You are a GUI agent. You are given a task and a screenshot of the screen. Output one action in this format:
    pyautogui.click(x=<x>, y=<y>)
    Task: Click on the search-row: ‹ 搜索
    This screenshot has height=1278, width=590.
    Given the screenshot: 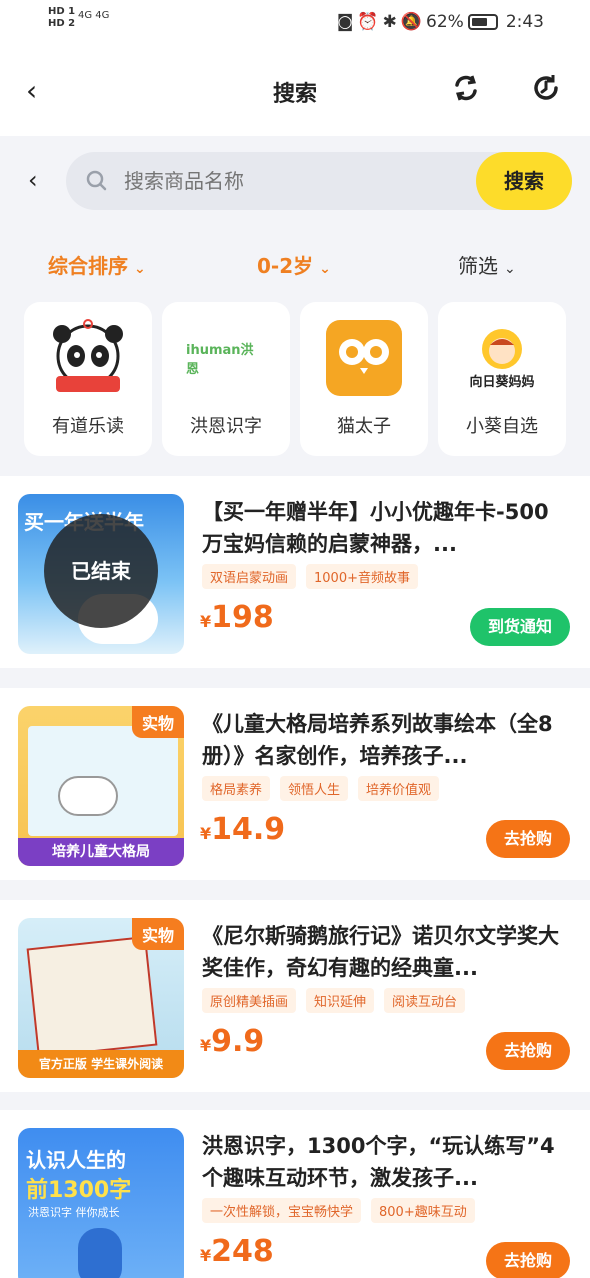 What is the action you would take?
    pyautogui.click(x=295, y=182)
    